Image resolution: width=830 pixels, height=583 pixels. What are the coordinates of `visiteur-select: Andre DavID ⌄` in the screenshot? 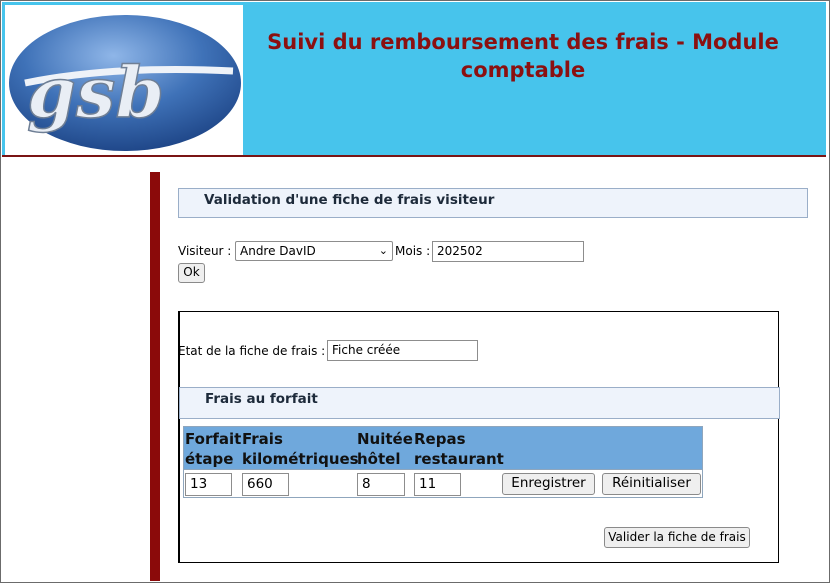 It's located at (314, 251).